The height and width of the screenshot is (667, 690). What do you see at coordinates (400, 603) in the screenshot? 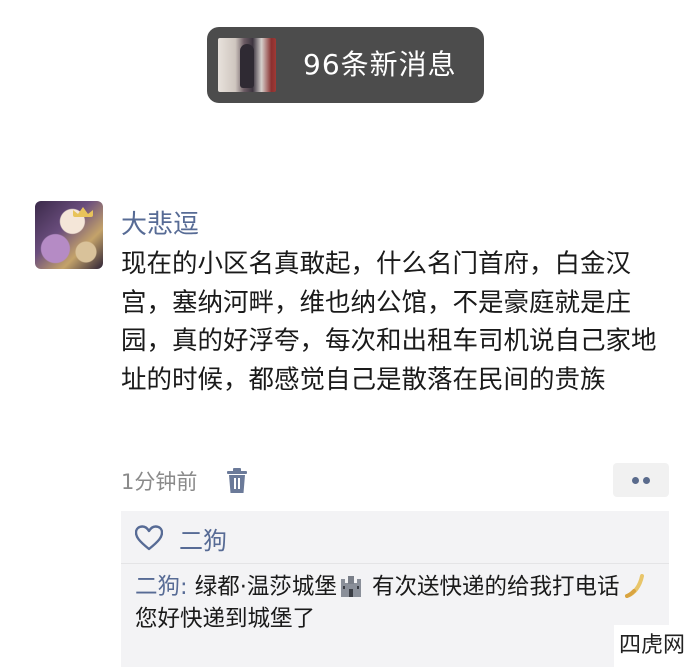
I see `comment-item: 二狗: 绿都·温莎城堡 有次送快递的给我打电话 您好快递到城堡了` at bounding box center [400, 603].